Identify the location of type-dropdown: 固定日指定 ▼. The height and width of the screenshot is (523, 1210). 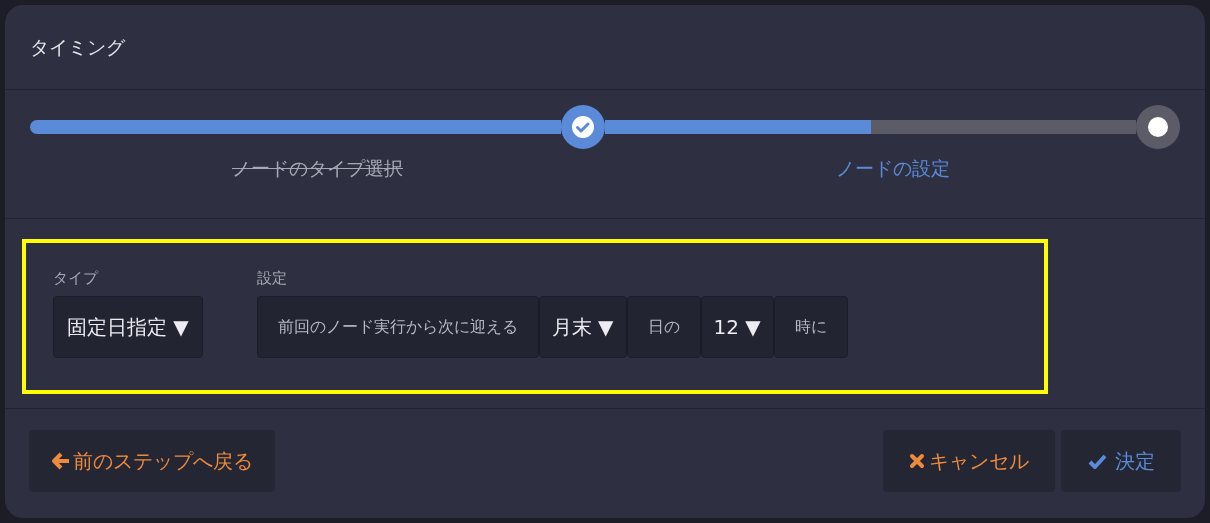
(128, 326).